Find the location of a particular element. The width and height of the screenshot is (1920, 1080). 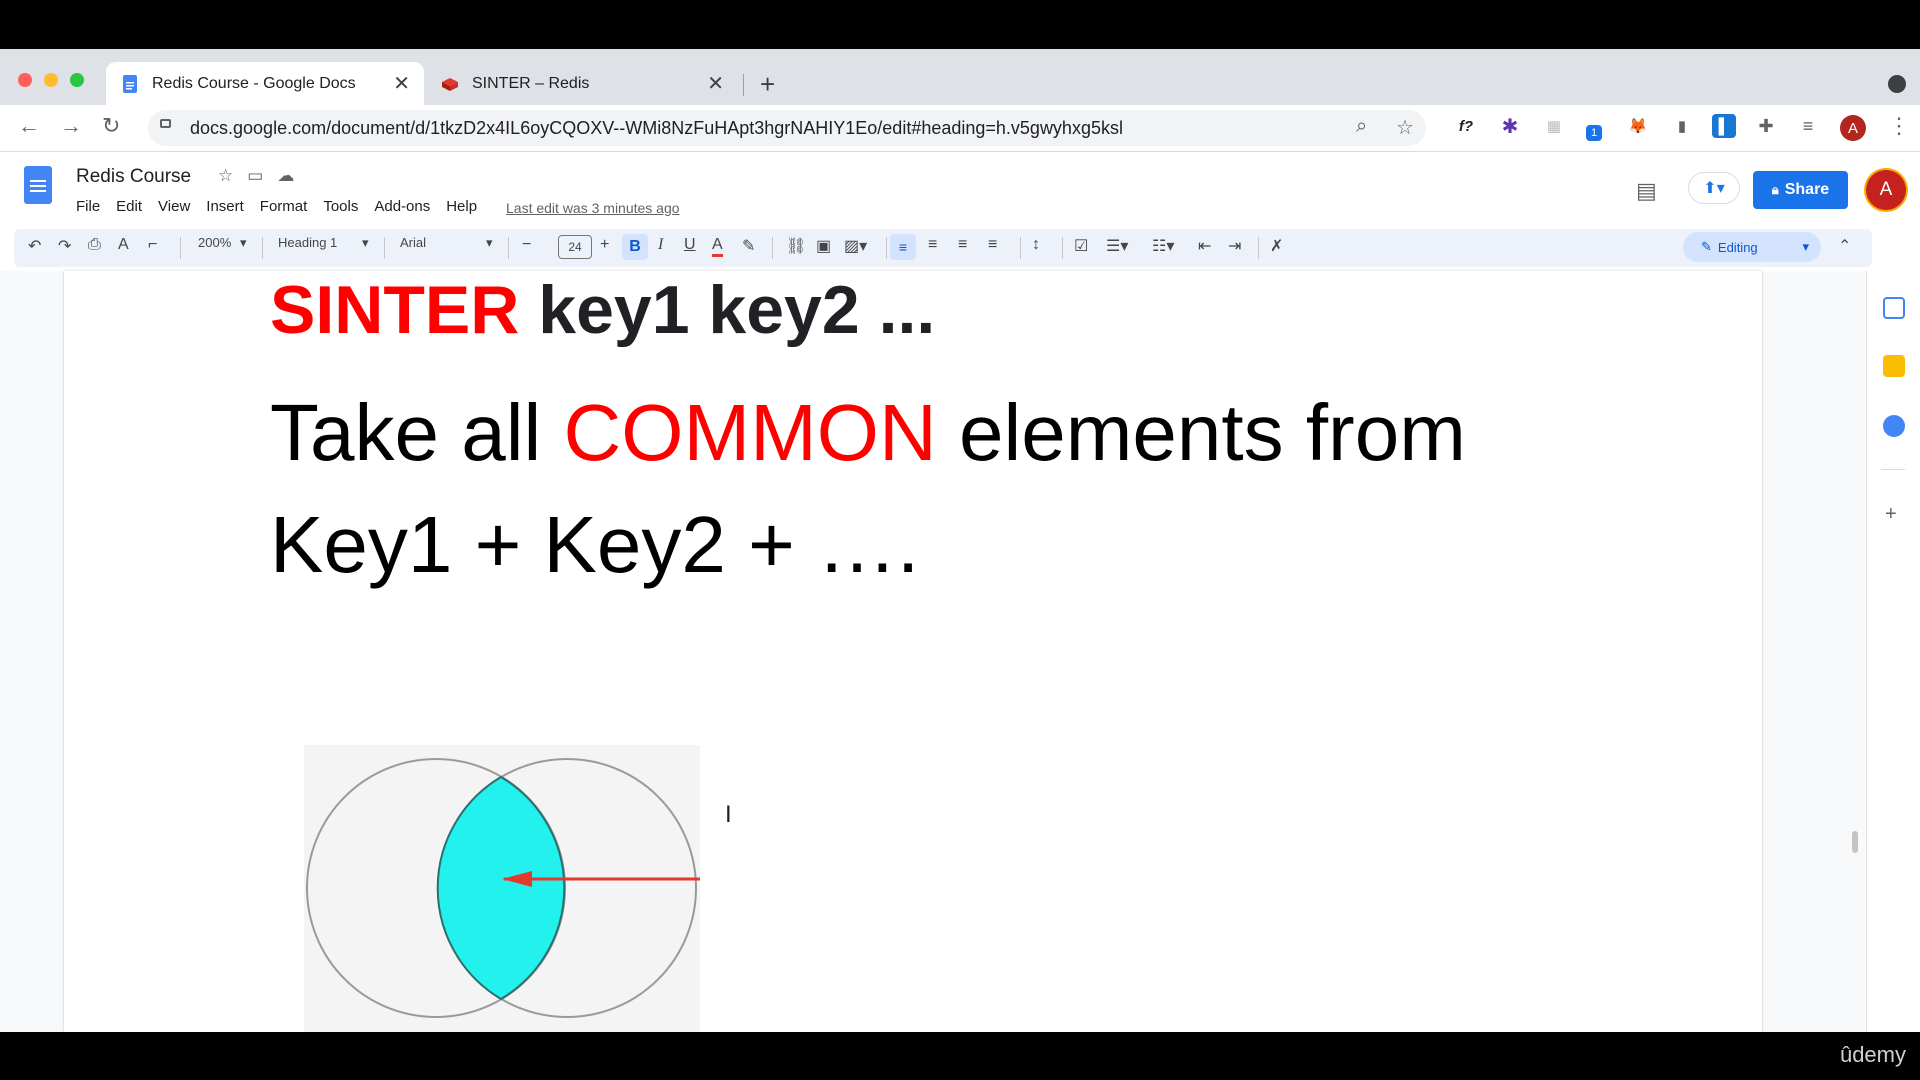

line-spacing-icon: ↕ is located at coordinates (1036, 245).